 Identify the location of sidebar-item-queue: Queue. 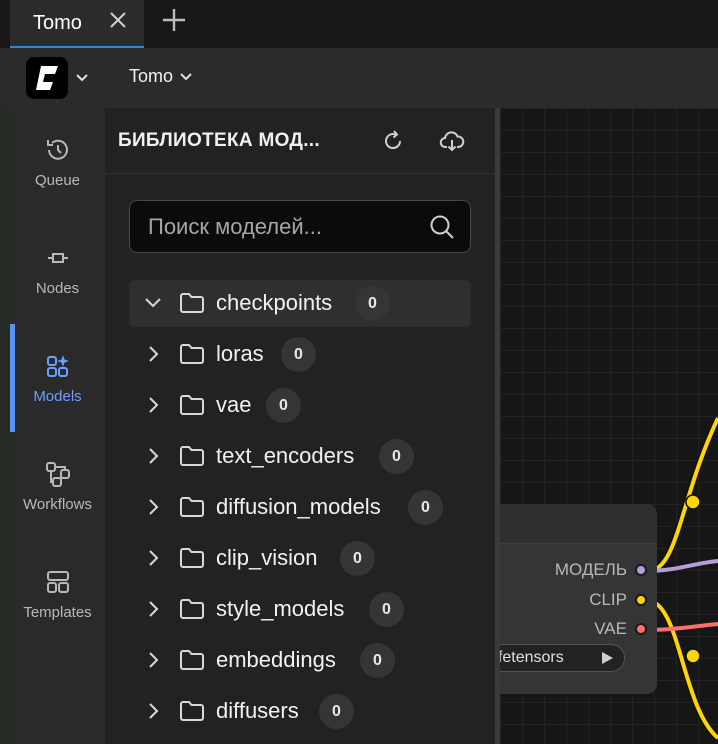
(57, 162).